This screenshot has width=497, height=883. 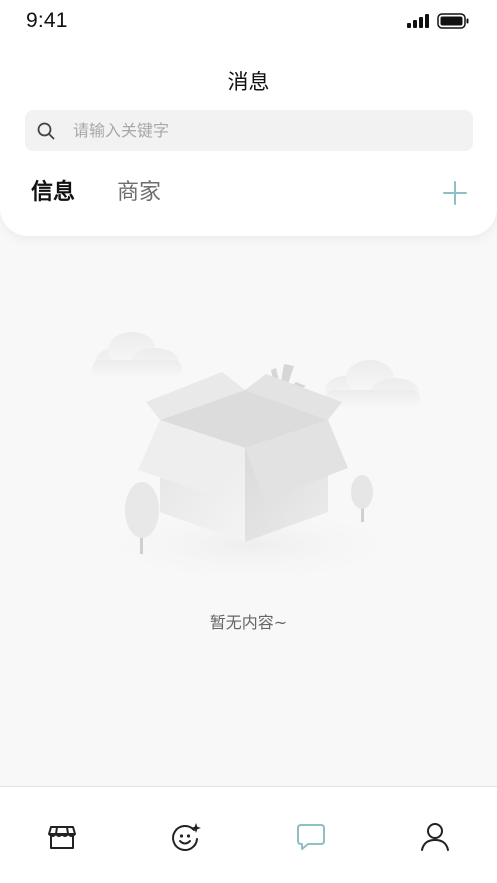 What do you see at coordinates (62, 837) in the screenshot?
I see `store-icon` at bounding box center [62, 837].